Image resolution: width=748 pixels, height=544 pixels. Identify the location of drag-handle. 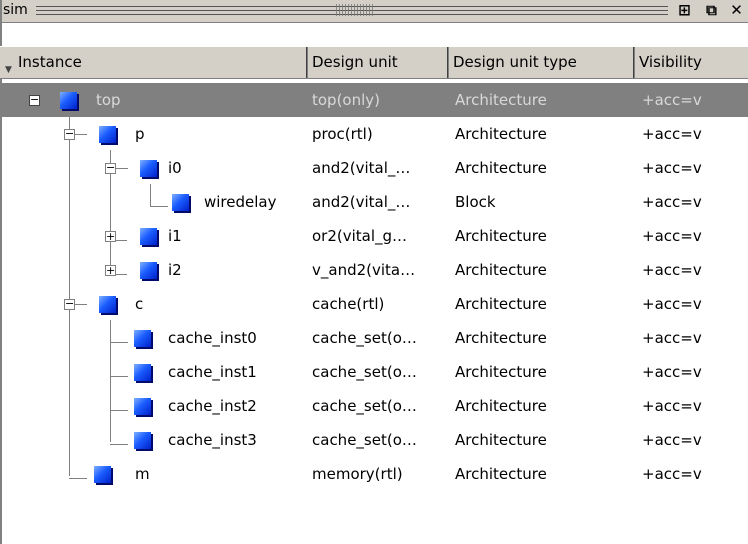
(355, 10).